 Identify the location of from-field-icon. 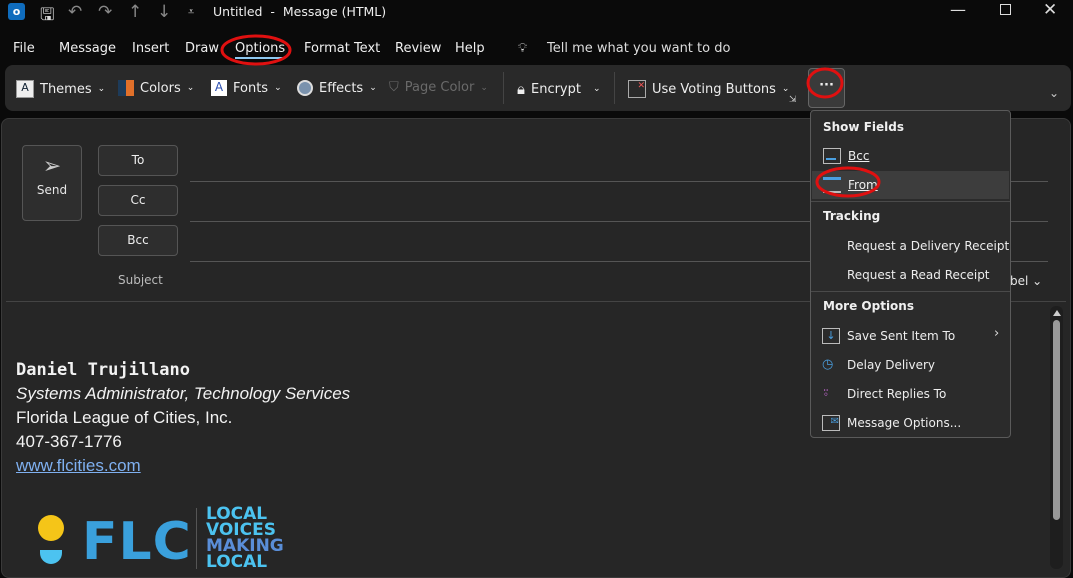
(832, 185).